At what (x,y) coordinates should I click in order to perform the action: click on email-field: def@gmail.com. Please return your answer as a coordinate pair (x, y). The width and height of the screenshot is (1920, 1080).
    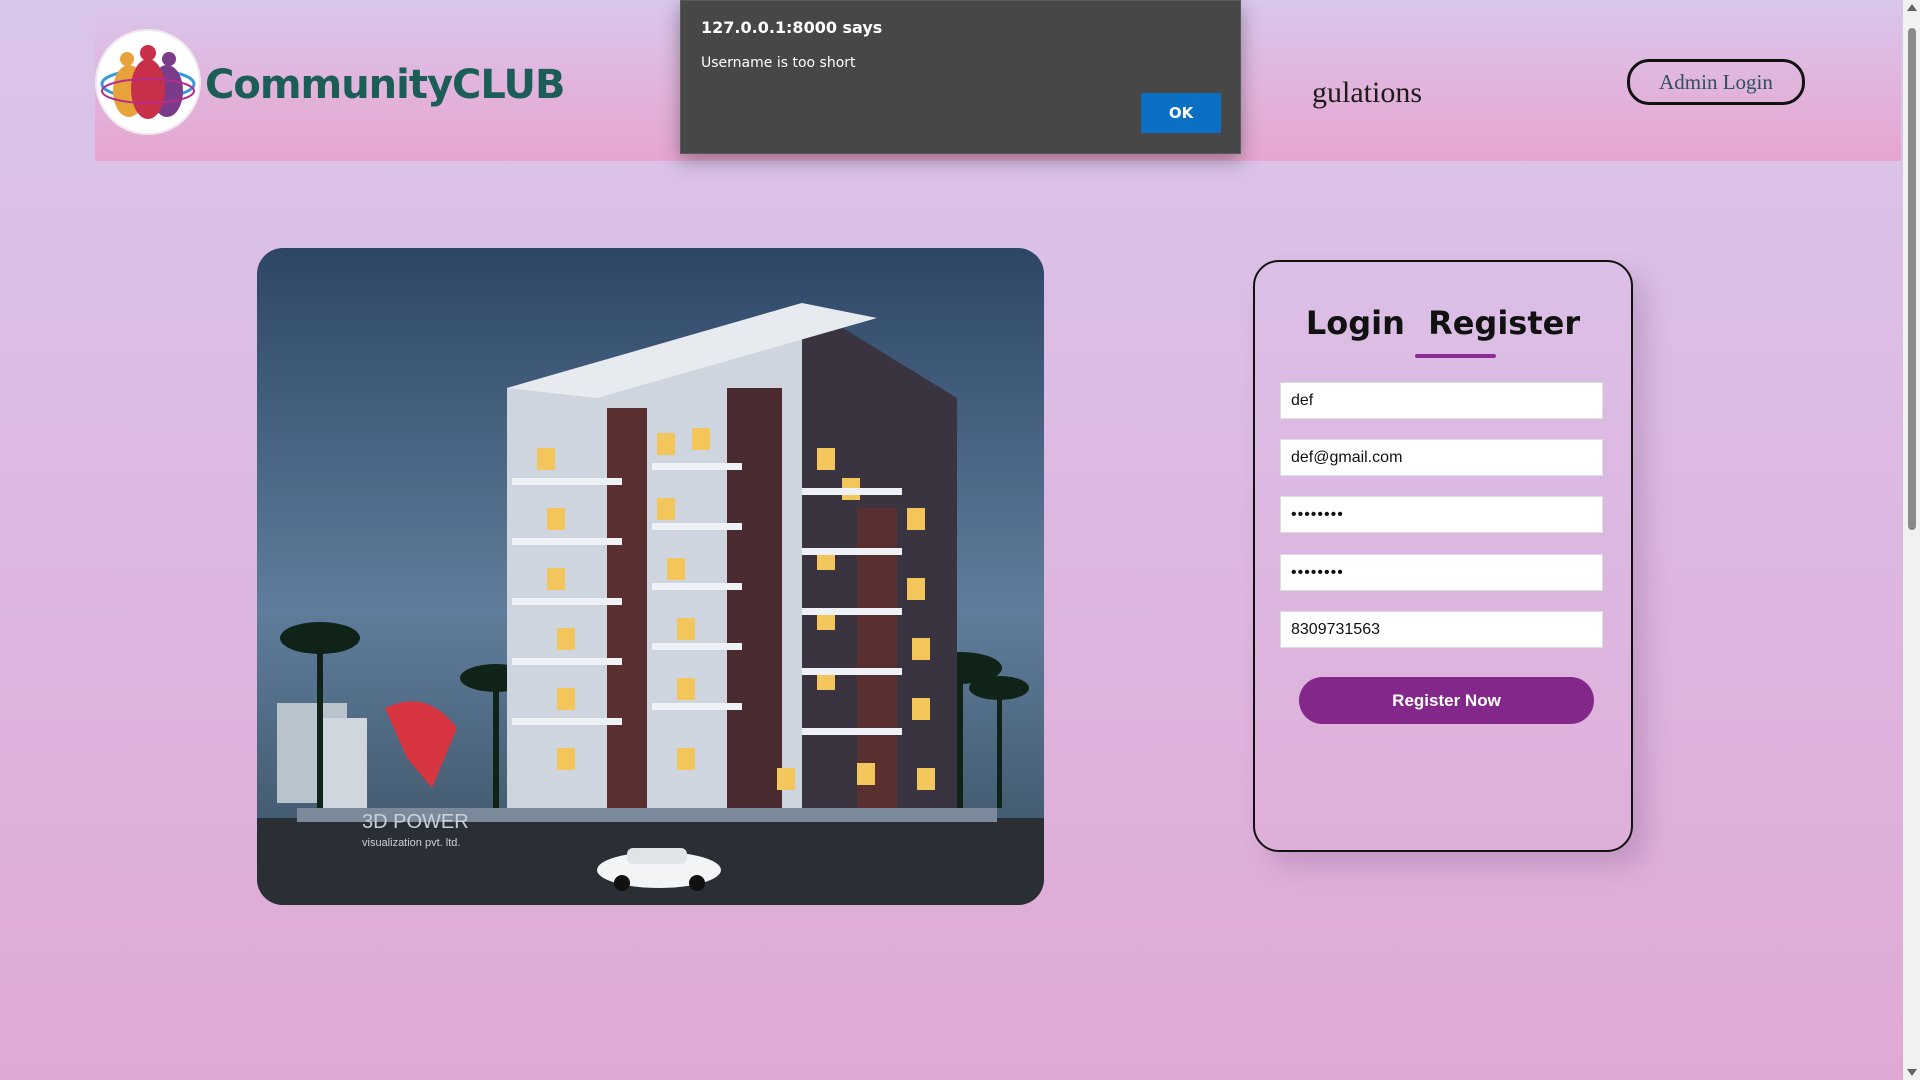
    Looking at the image, I should click on (1441, 457).